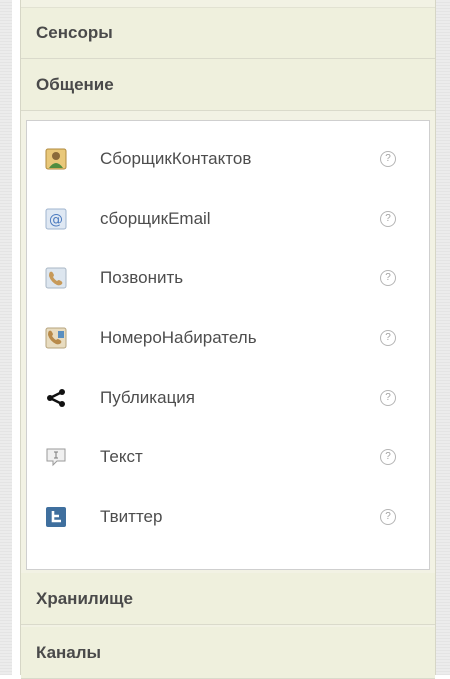 The image size is (450, 679). Describe the element at coordinates (121, 456) in the screenshot. I see `component-label: Текст` at that location.